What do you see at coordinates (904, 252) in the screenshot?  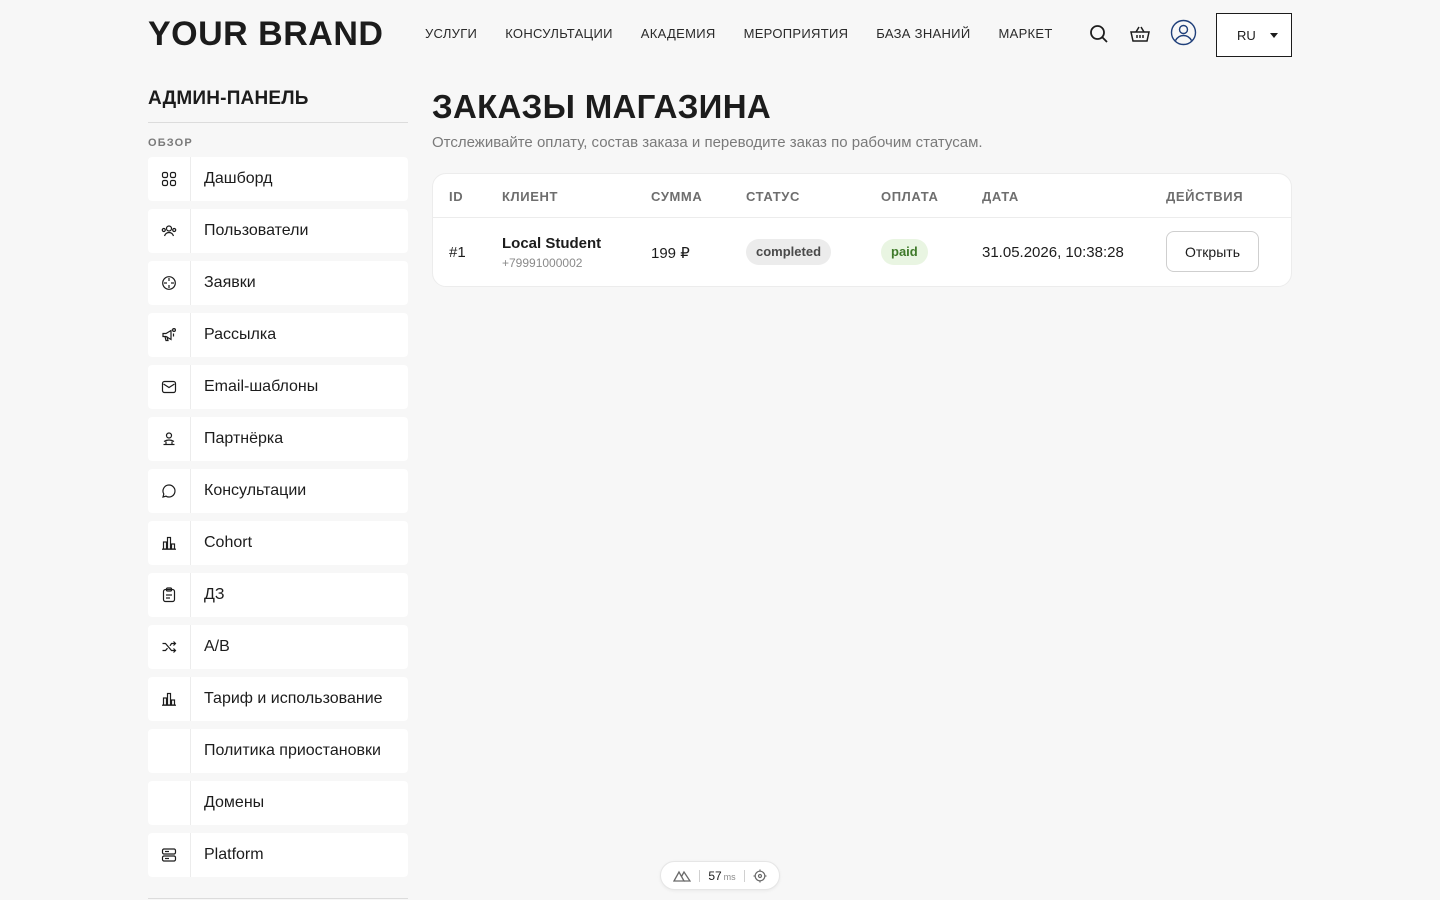 I see `payment-badge: paid` at bounding box center [904, 252].